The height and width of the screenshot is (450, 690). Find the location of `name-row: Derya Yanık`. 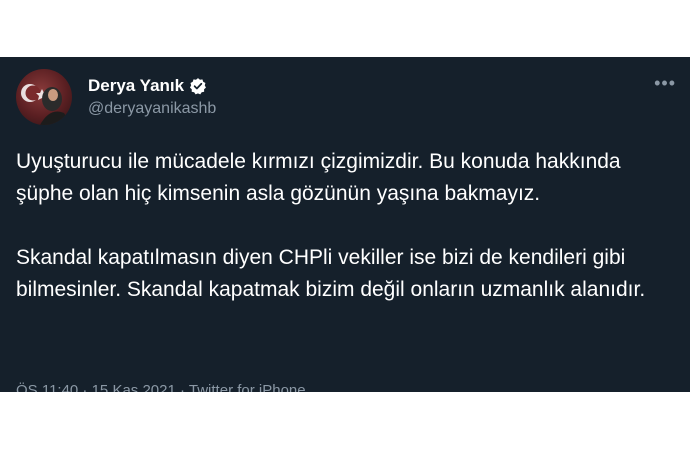

name-row: Derya Yanık is located at coordinates (147, 86).